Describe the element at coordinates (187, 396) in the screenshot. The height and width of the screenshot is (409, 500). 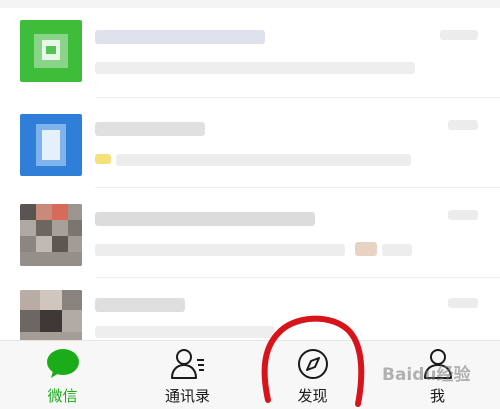
I see `tab-label: 通讯录` at that location.